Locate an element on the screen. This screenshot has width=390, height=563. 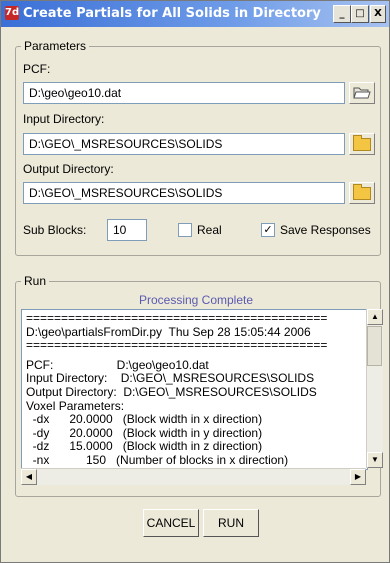
log-horizontal-scrollbar: ◀ ▶ is located at coordinates (193, 476).